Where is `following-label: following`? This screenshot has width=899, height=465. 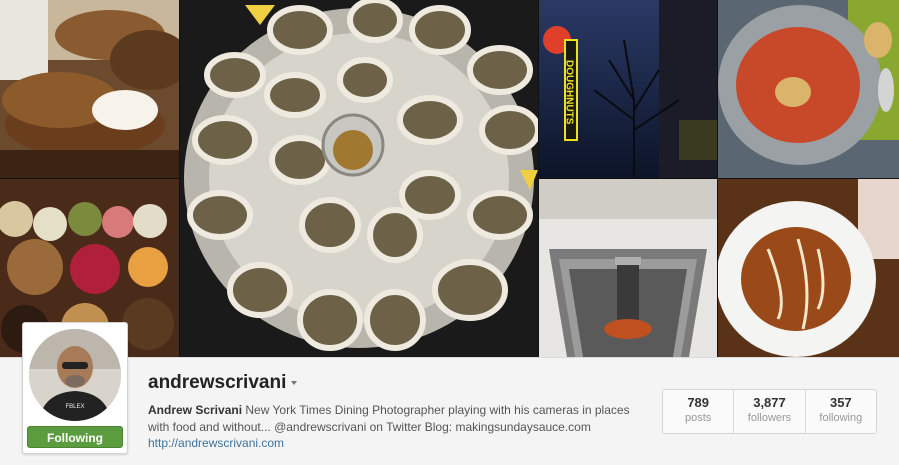 following-label: following is located at coordinates (841, 418).